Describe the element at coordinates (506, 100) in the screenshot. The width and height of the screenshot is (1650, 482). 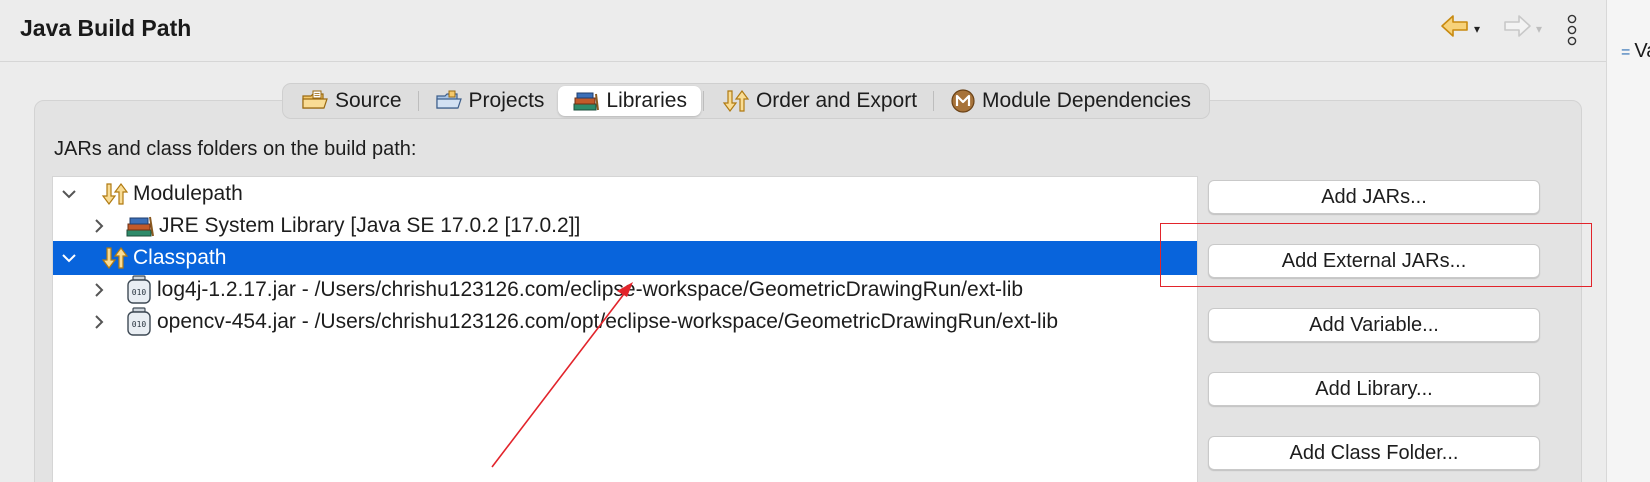
I see `tab-label: Projects` at that location.